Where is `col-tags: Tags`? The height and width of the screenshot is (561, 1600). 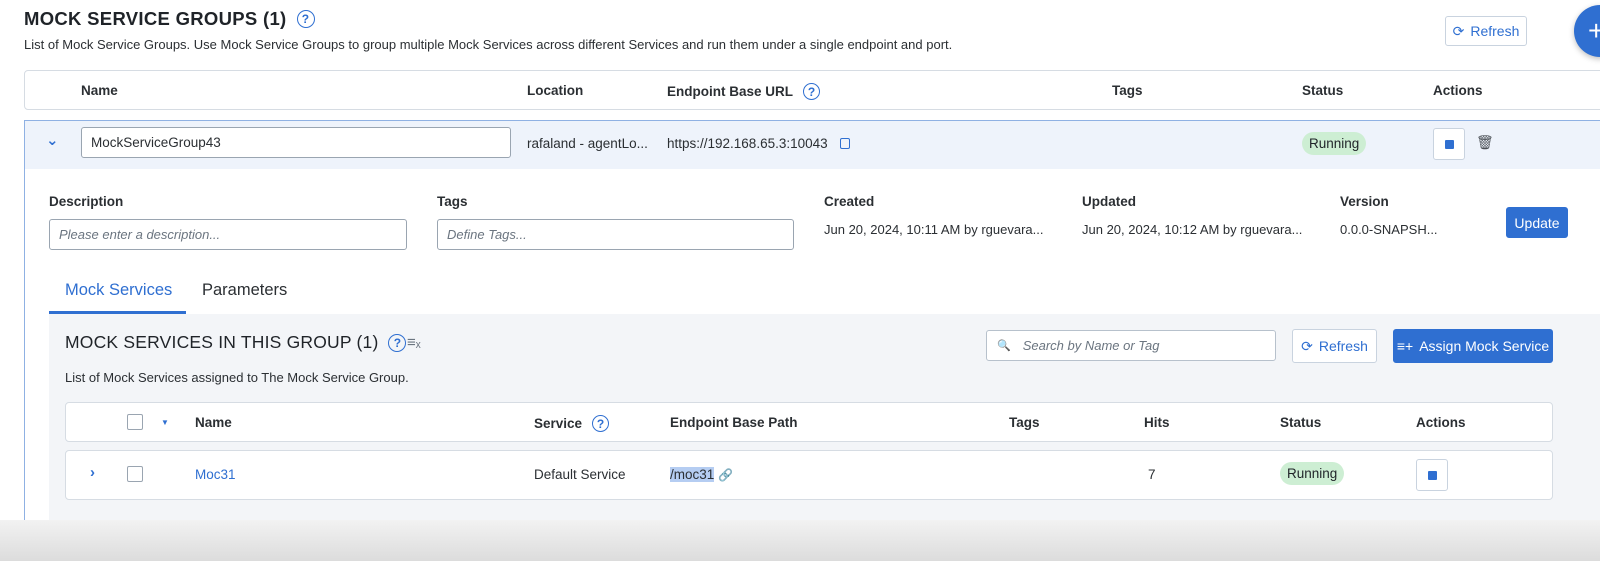
col-tags: Tags is located at coordinates (1127, 90).